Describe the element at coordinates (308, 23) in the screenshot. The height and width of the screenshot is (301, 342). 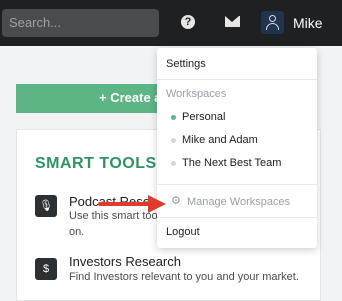
I see `username: Mike` at that location.